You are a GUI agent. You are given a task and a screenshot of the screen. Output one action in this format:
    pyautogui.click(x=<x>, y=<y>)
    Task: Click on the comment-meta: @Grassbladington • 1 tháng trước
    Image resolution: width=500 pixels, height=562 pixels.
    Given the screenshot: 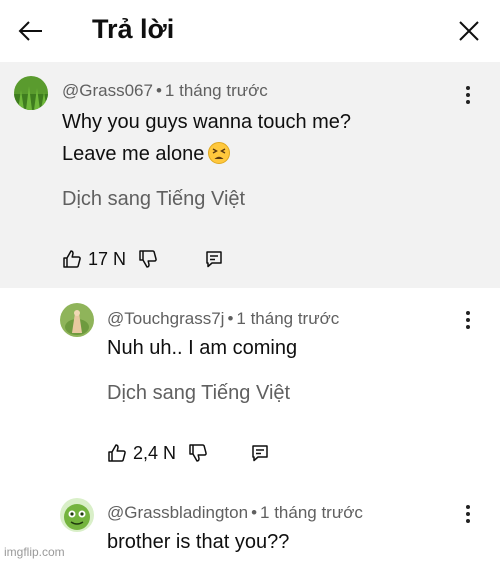 What is the action you would take?
    pyautogui.click(x=235, y=513)
    